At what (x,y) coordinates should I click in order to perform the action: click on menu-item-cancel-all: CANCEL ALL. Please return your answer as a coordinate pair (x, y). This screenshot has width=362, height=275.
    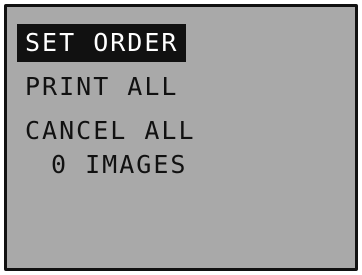
    Looking at the image, I should click on (110, 131).